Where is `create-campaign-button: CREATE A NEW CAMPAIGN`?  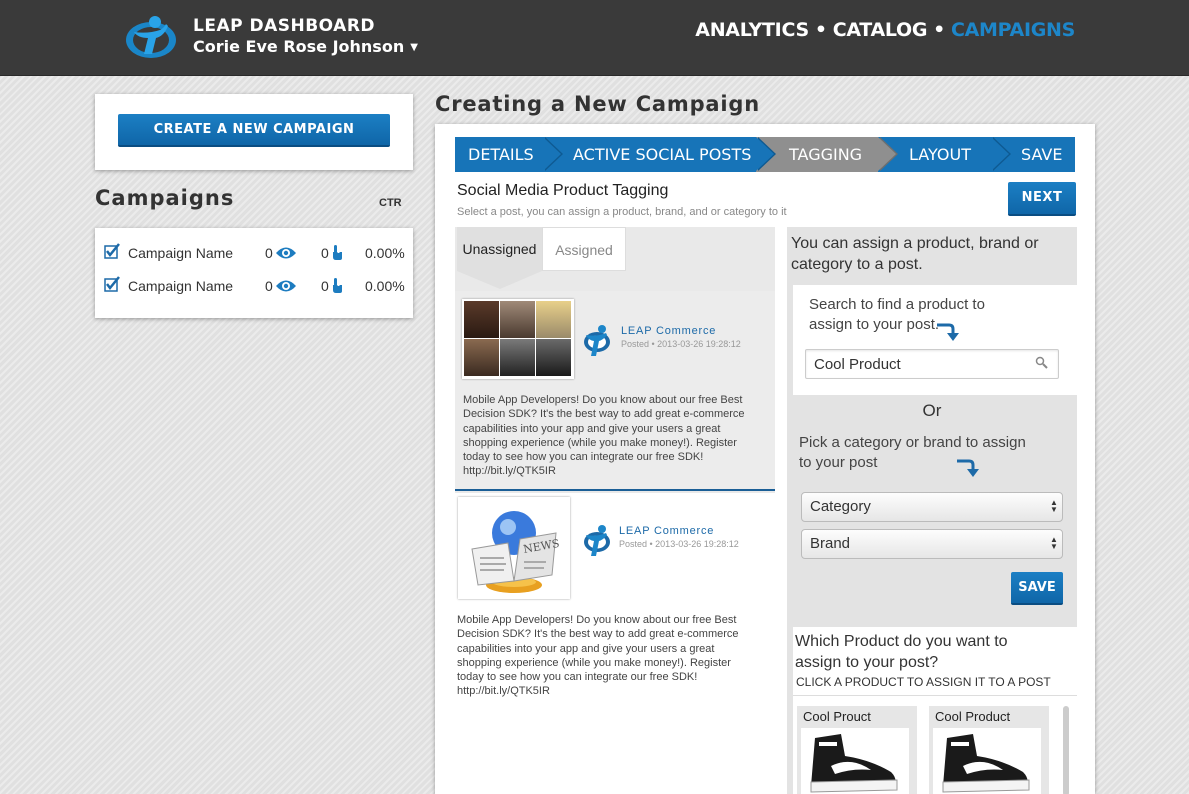
create-campaign-button: CREATE A NEW CAMPAIGN is located at coordinates (254, 130).